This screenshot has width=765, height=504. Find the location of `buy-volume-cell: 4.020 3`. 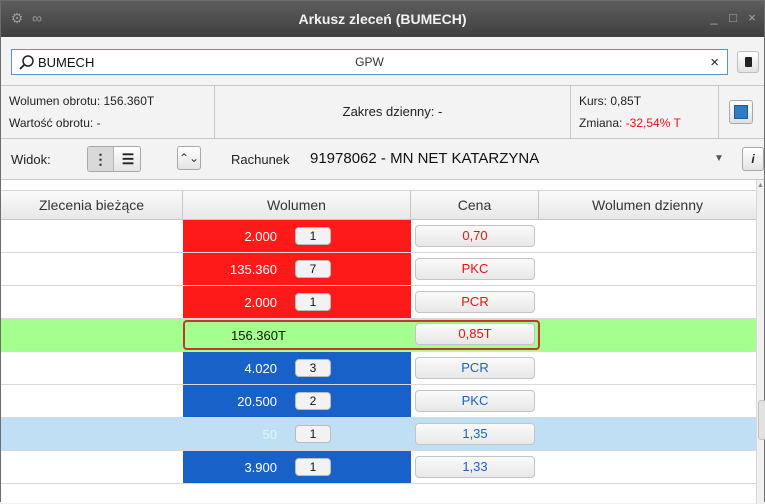

buy-volume-cell: 4.020 3 is located at coordinates (297, 368).